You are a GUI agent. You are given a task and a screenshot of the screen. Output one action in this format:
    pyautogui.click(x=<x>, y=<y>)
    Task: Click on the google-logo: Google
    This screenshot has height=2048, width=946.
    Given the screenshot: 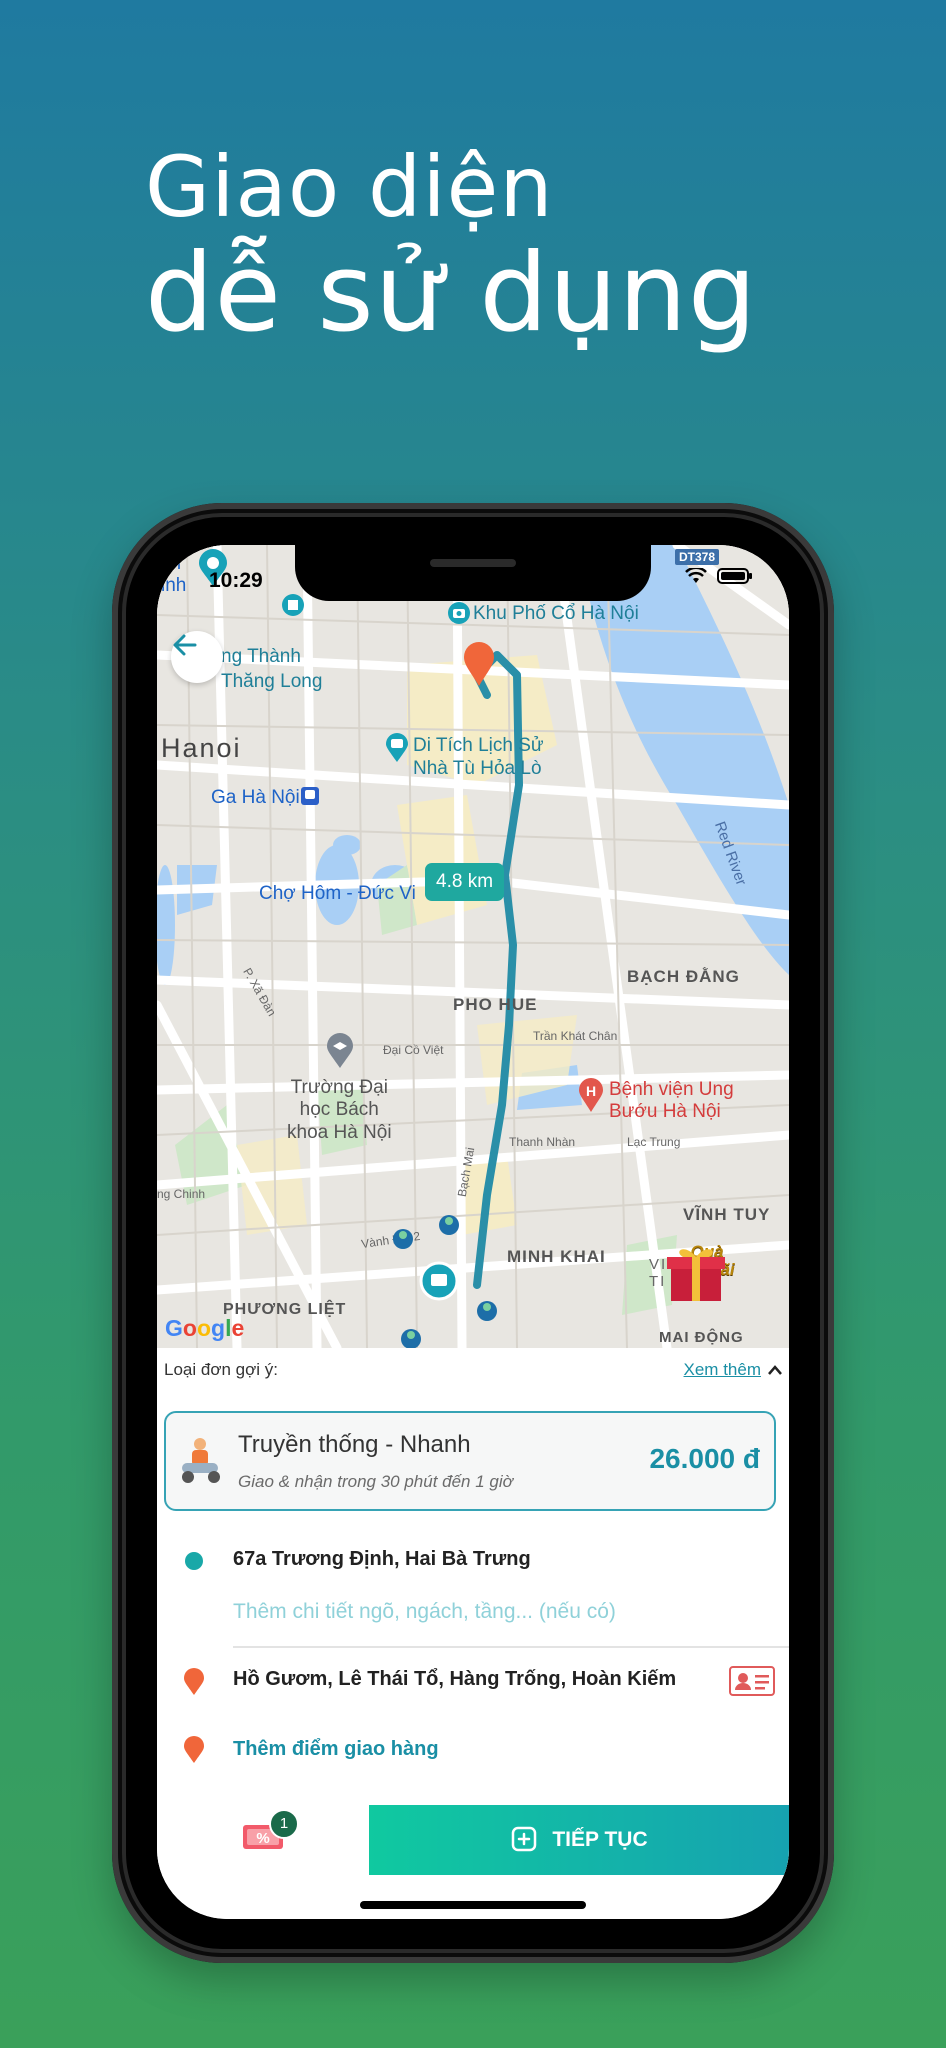 What is the action you would take?
    pyautogui.click(x=205, y=1328)
    